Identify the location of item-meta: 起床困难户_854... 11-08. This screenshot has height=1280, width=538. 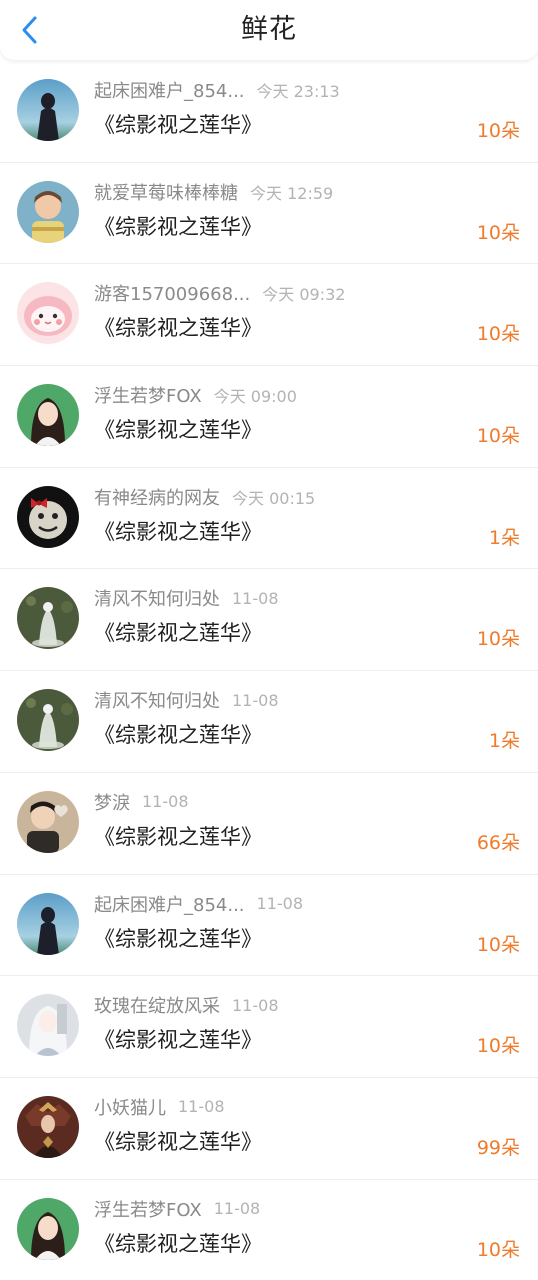
(306, 904).